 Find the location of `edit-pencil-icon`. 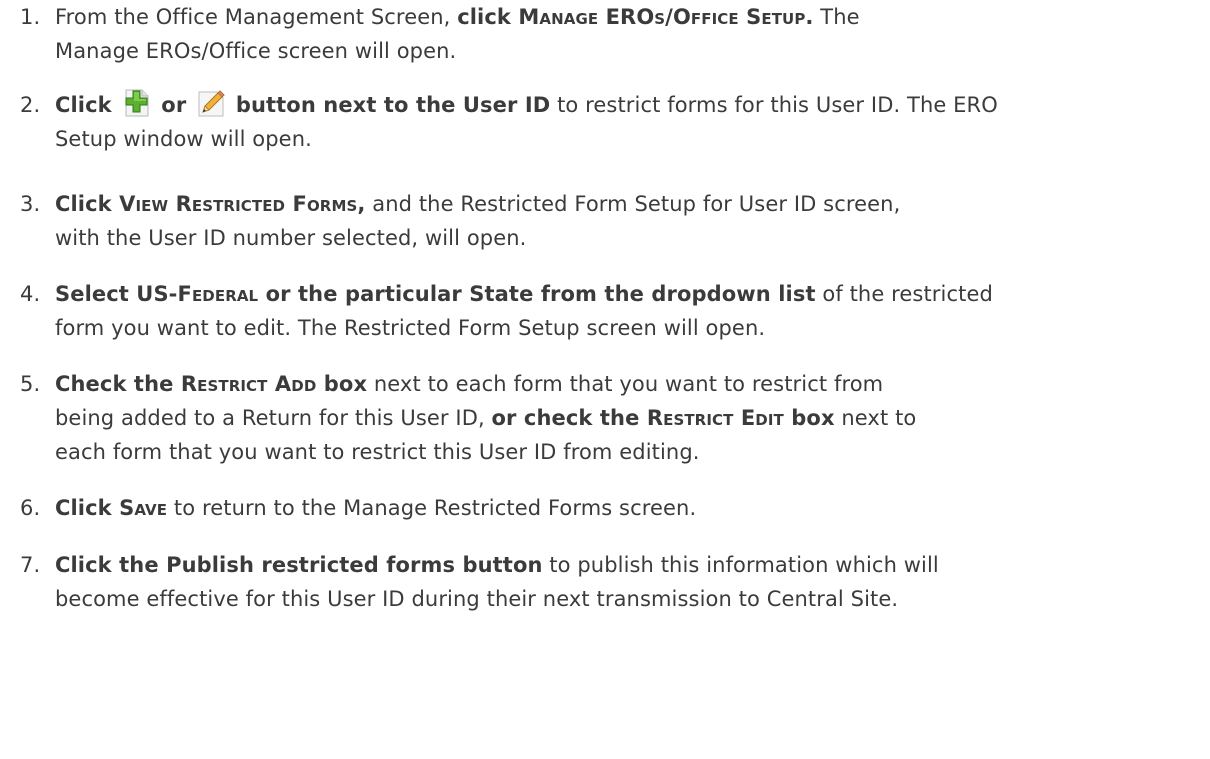

edit-pencil-icon is located at coordinates (211, 103).